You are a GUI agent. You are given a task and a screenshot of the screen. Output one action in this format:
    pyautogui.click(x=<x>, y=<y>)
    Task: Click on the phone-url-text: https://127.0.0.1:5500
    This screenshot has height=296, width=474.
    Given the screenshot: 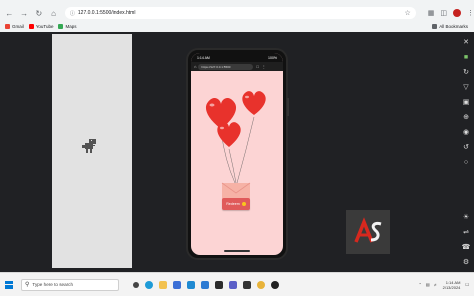 What is the action you would take?
    pyautogui.click(x=216, y=66)
    